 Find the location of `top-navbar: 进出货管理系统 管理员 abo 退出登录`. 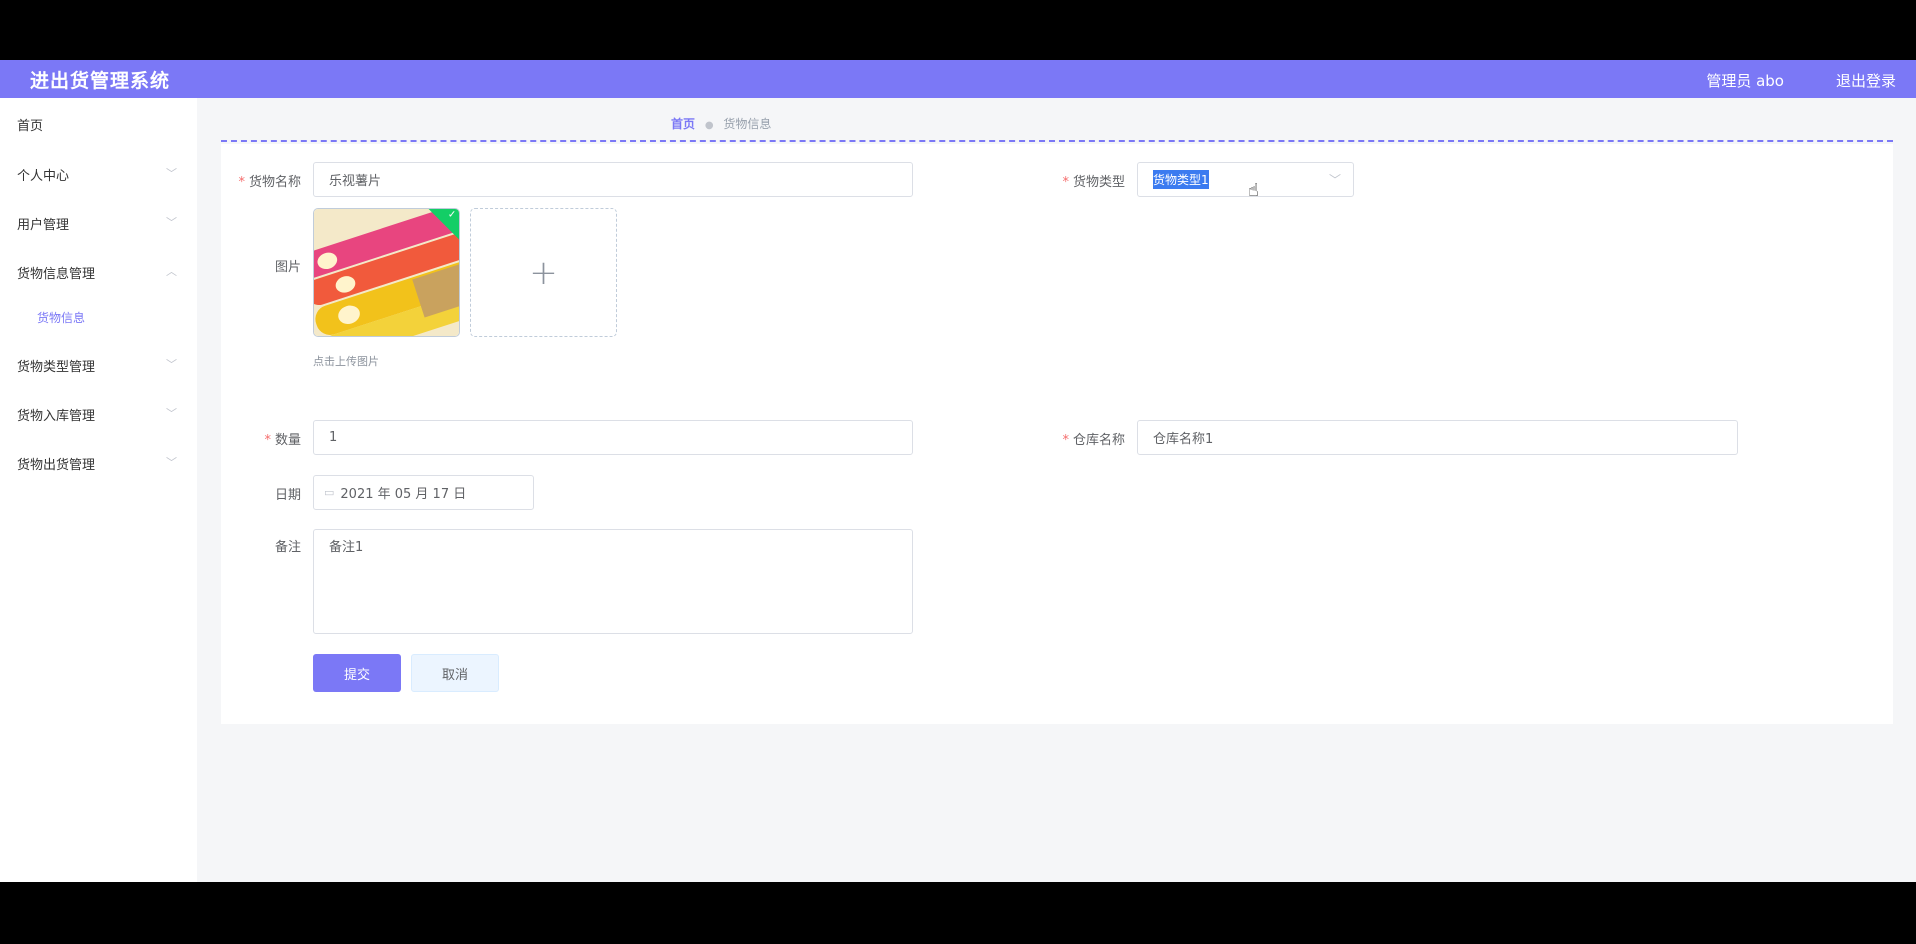

top-navbar: 进出货管理系统 管理员 abo 退出登录 is located at coordinates (958, 79).